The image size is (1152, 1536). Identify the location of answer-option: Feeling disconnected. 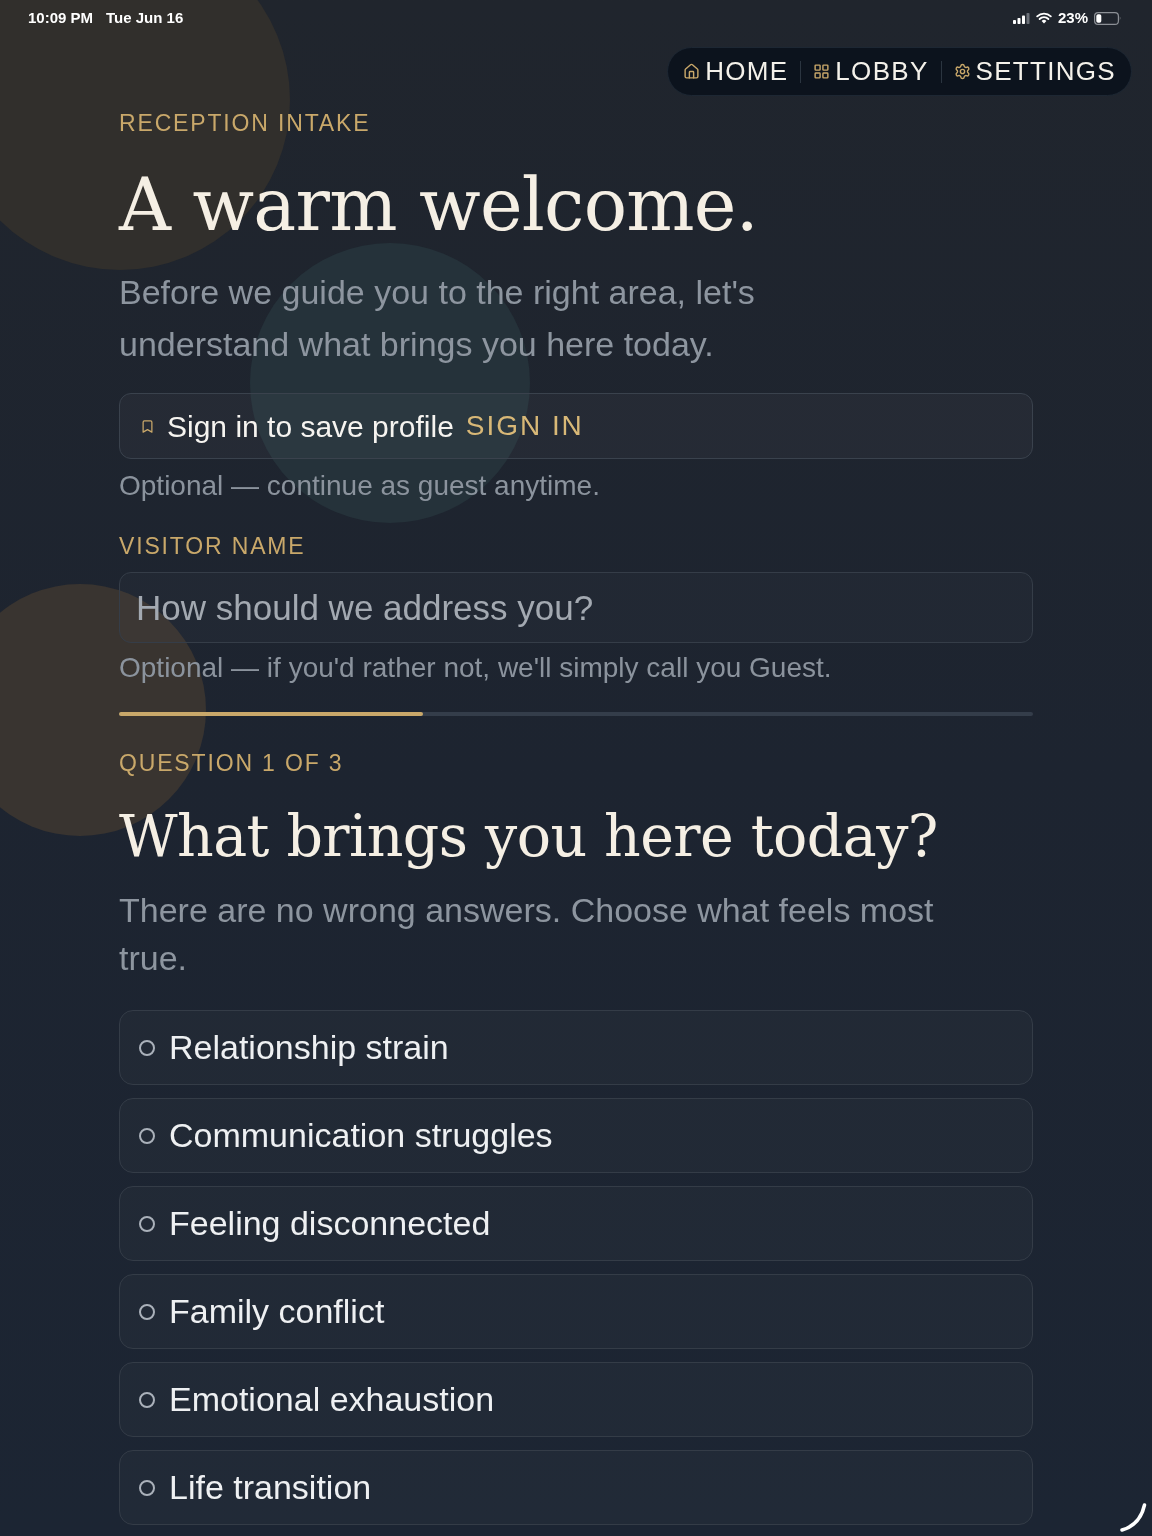
(576, 1223).